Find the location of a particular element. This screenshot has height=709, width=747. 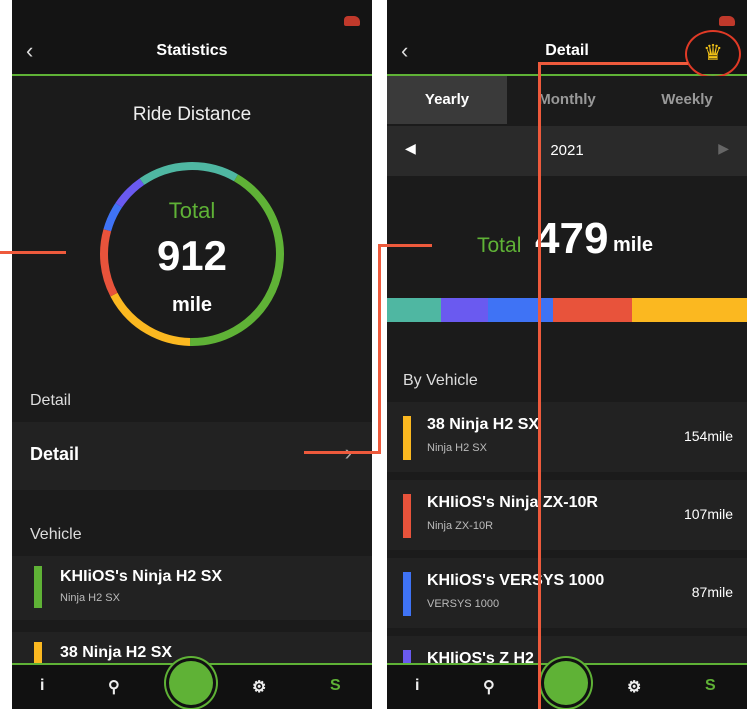

vehicle-section-label: Vehicle is located at coordinates (56, 534).